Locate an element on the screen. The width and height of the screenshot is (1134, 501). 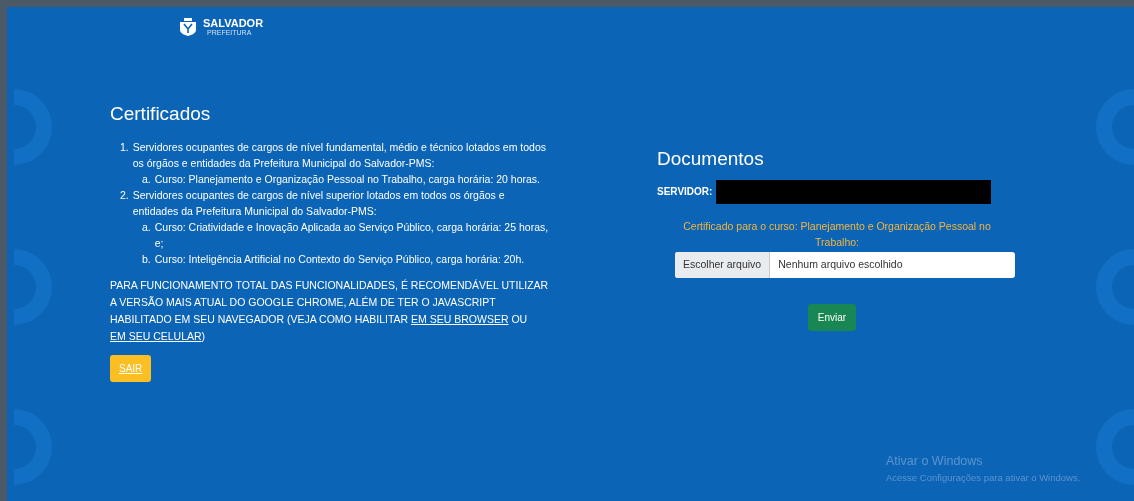
notice-link: EM SEU BROWSER is located at coordinates (460, 318).